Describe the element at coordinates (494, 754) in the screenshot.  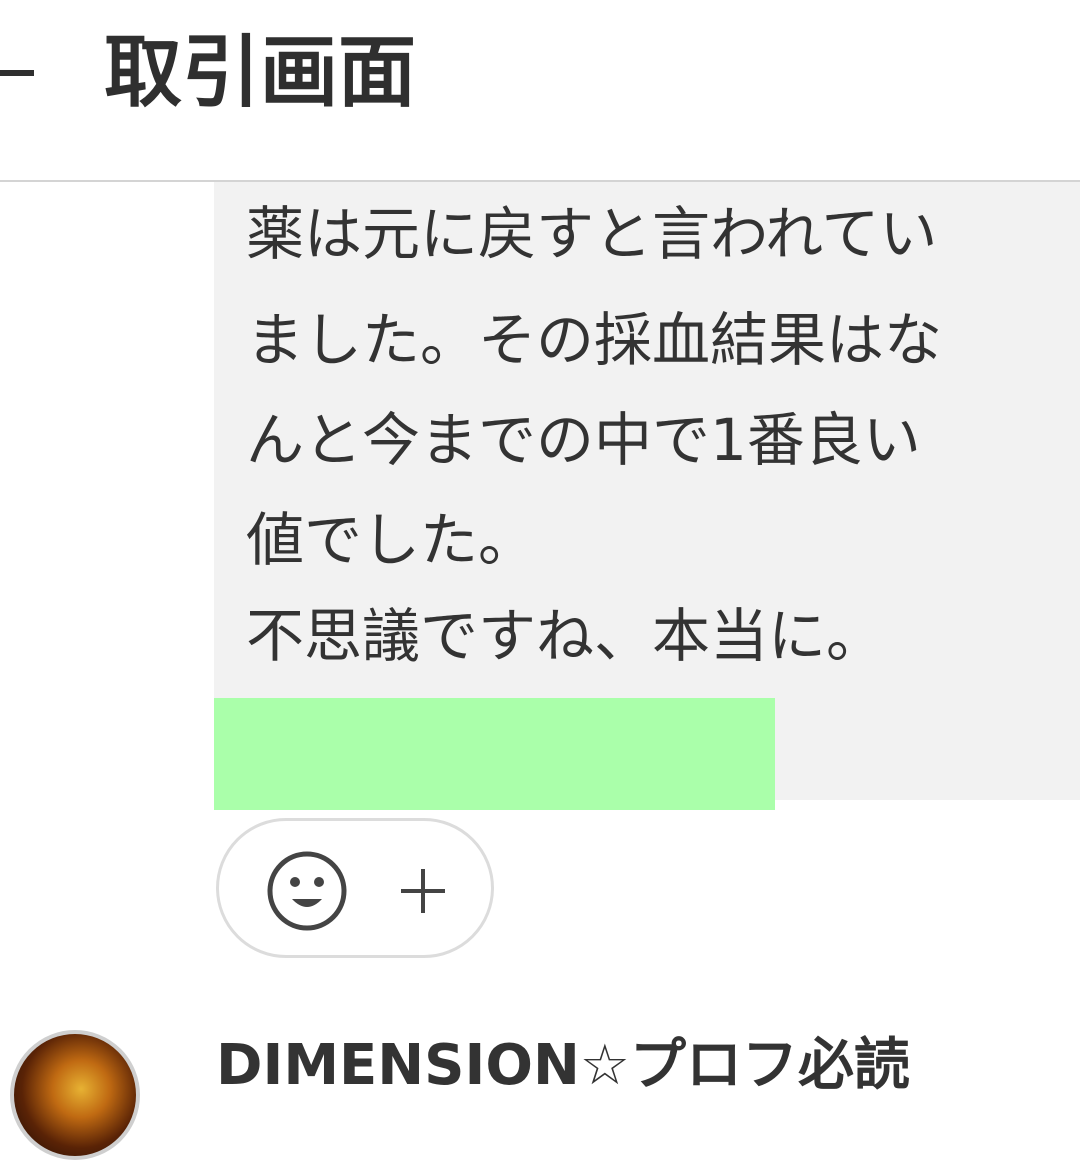
I see `redaction-block` at that location.